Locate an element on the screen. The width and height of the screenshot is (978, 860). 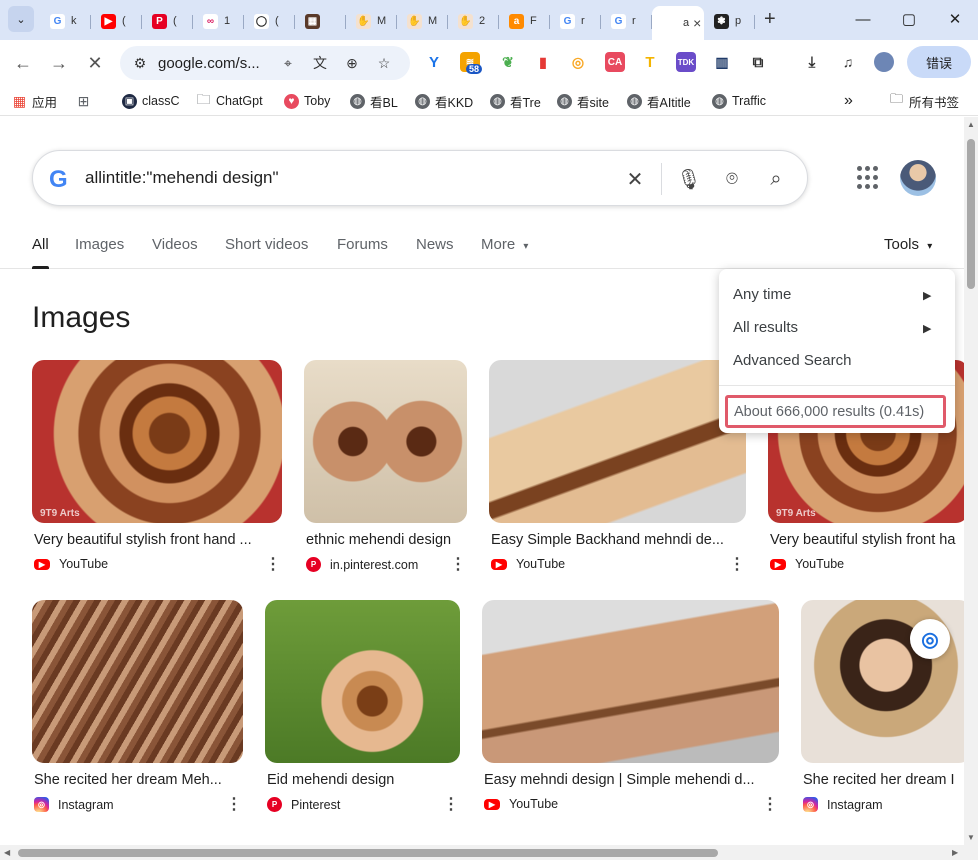
image-result-title: ethnic mehendi design is located at coordinates (385, 540).